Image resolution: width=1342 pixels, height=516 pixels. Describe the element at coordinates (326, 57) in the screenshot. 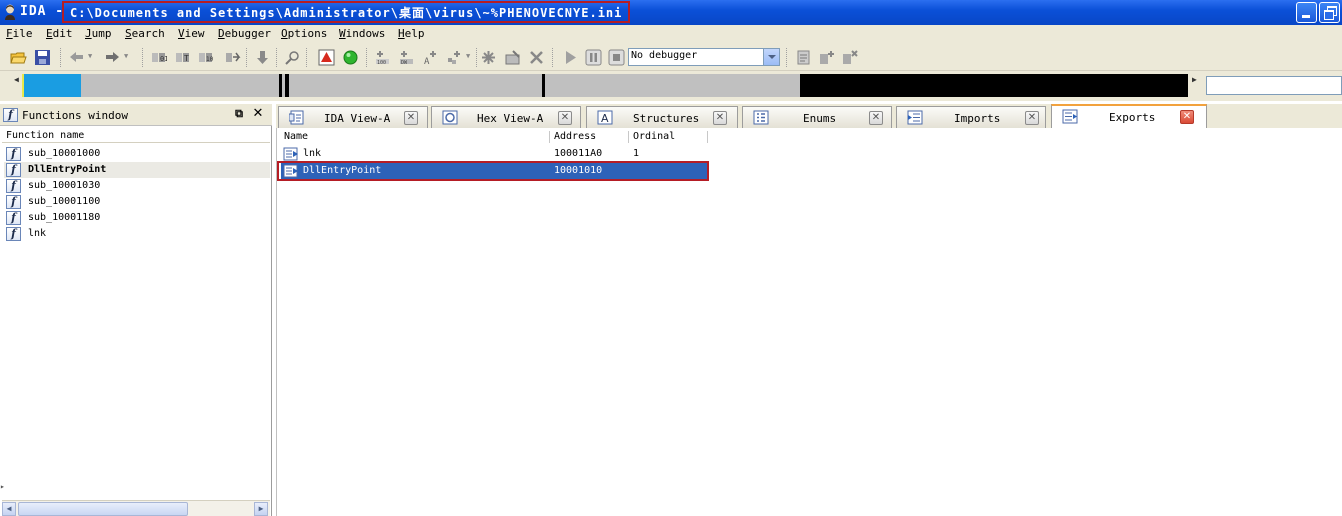

I see `graph-view-icon` at that location.